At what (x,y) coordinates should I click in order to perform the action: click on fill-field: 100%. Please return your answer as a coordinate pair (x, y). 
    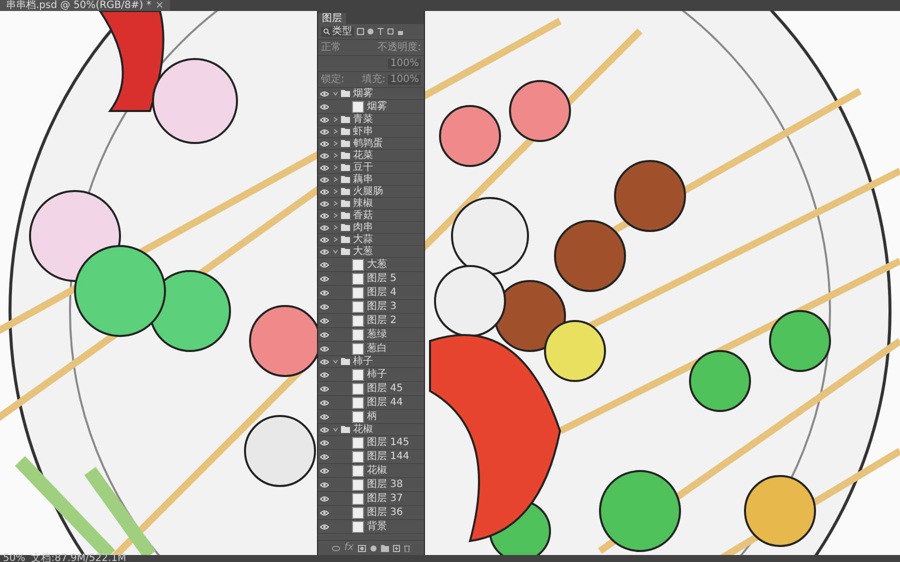
    Looking at the image, I should click on (404, 79).